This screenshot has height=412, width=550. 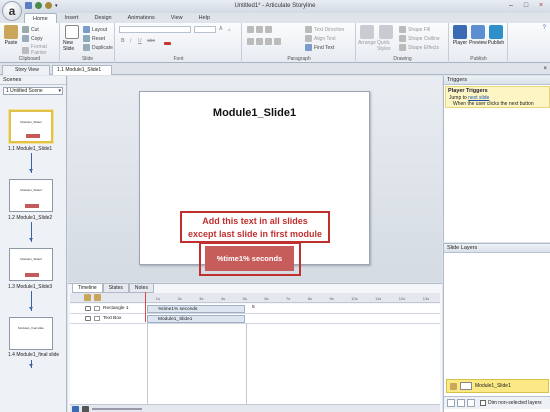 I want to click on font-color-button, so click(x=167, y=41).